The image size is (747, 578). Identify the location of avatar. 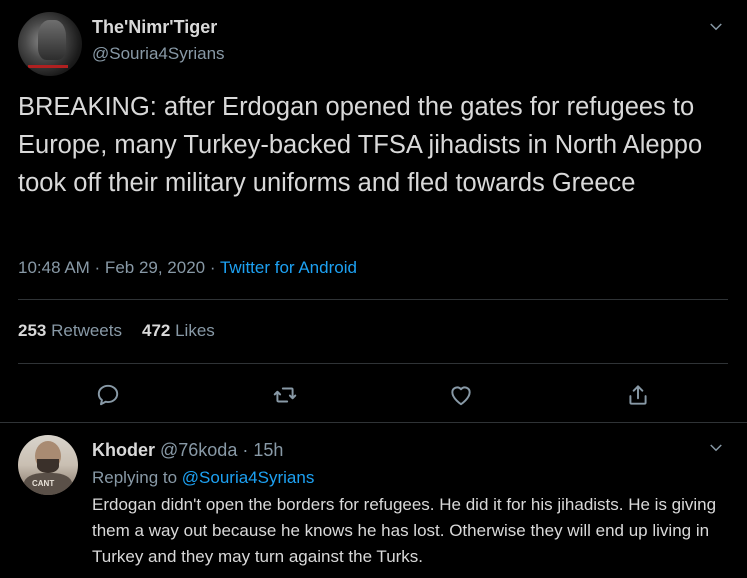
(50, 44).